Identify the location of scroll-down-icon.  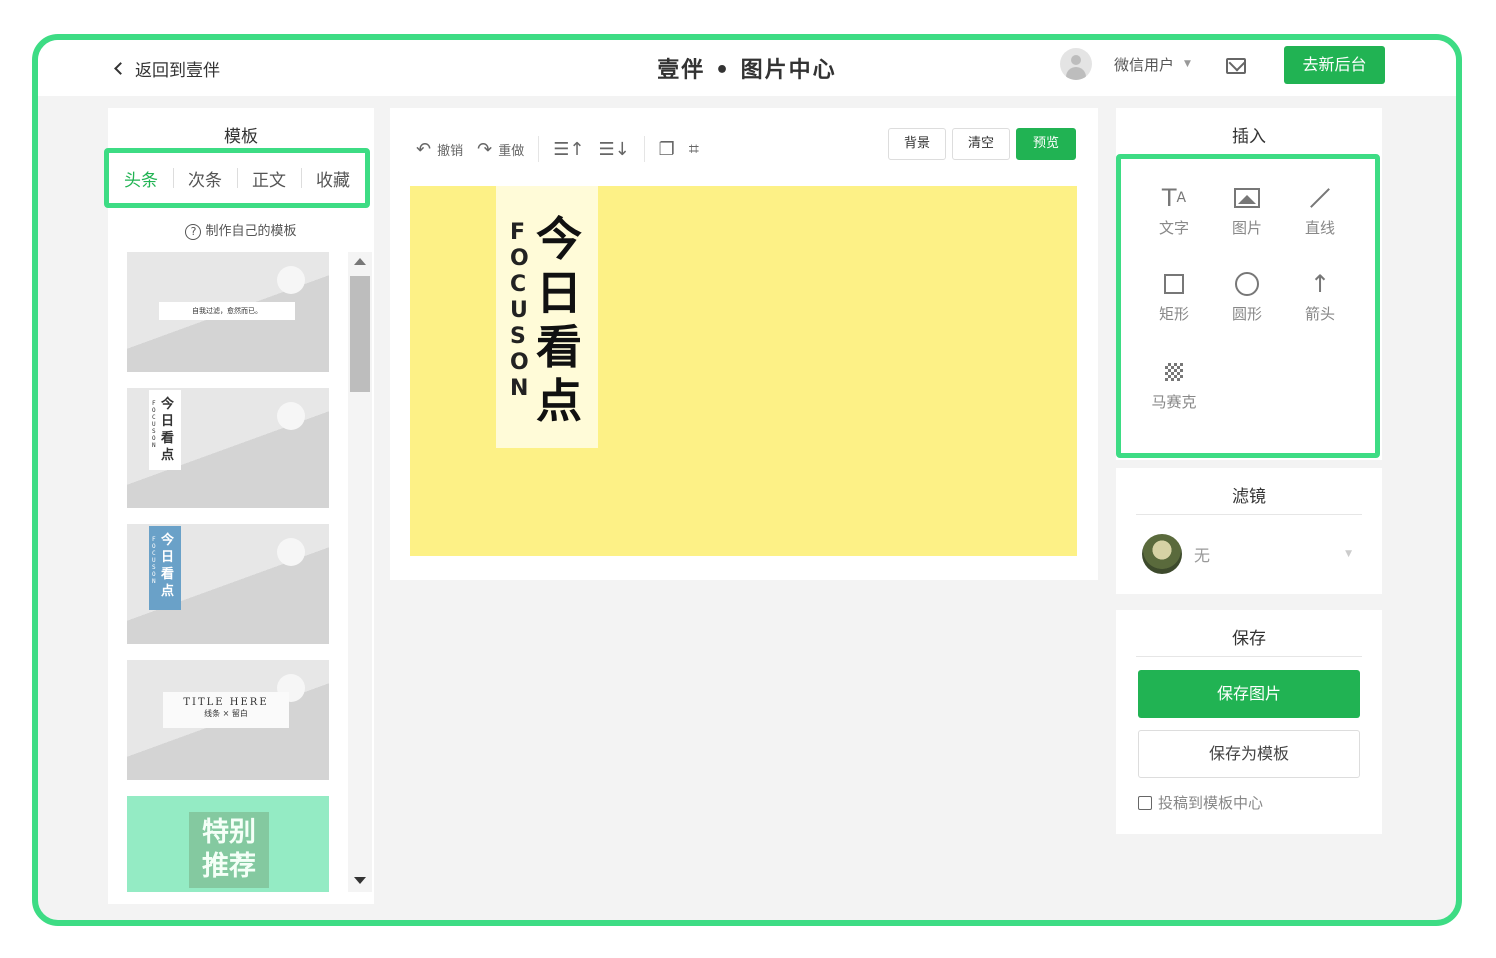
(360, 880).